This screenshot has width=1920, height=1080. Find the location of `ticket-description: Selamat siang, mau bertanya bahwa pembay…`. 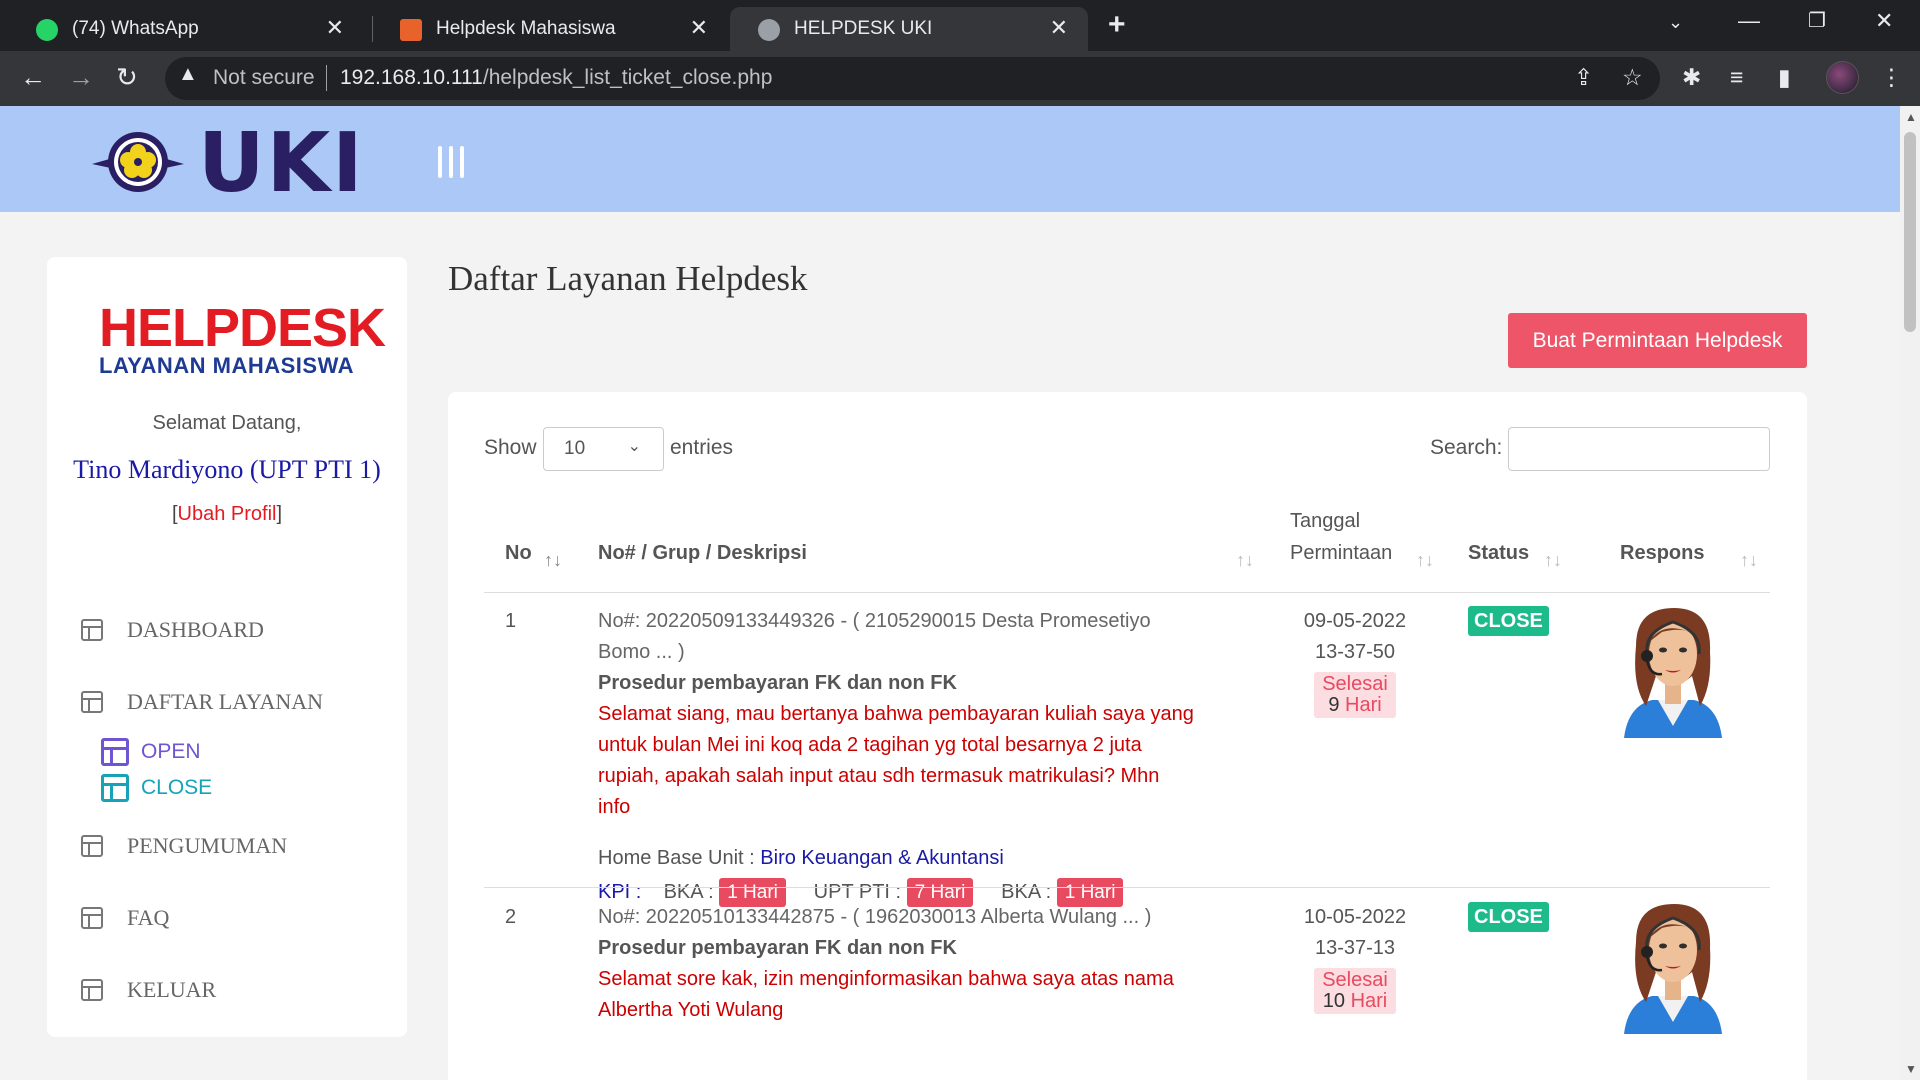

ticket-description: Selamat siang, mau bertanya bahwa pembay… is located at coordinates (896, 760).